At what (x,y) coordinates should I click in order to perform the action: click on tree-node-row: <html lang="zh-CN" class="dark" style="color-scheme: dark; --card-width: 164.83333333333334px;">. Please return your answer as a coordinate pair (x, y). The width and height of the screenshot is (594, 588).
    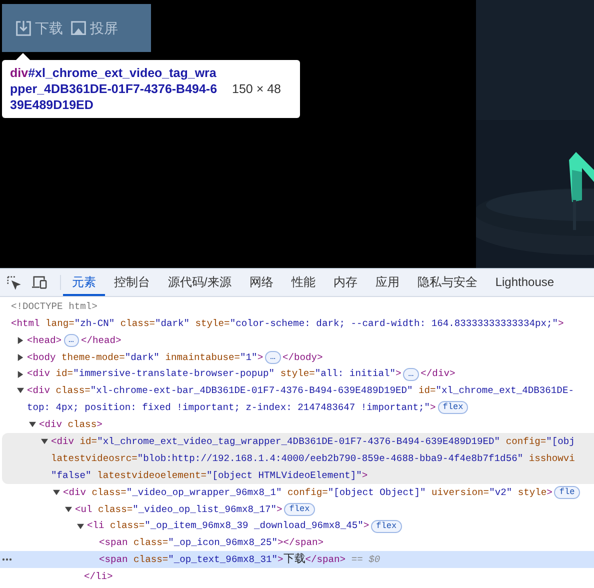
    Looking at the image, I should click on (297, 323).